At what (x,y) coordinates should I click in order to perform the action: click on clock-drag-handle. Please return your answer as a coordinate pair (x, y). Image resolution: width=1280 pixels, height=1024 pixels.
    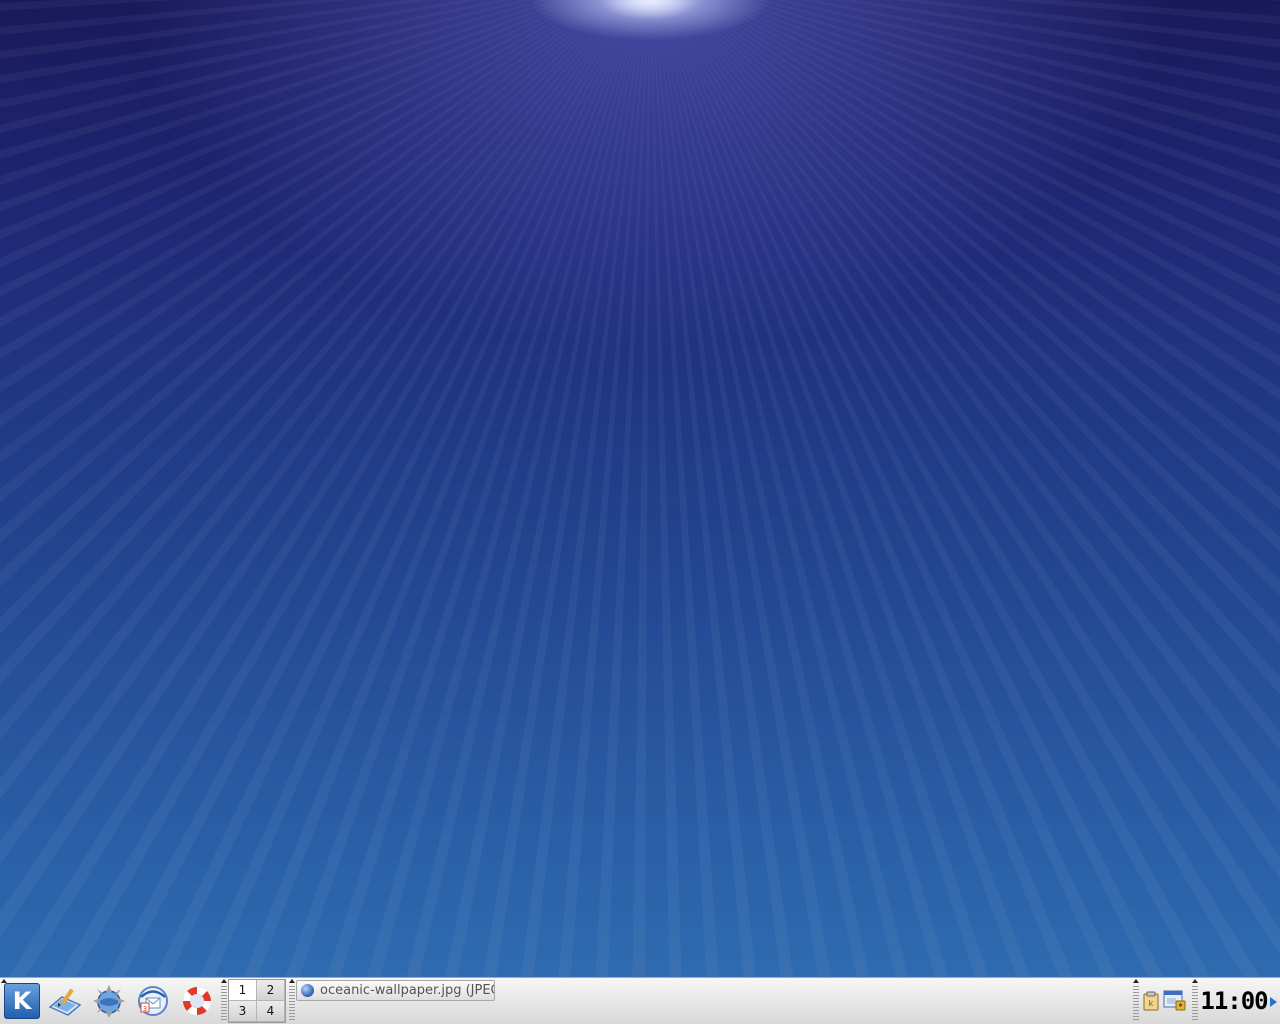
    Looking at the image, I should click on (1195, 1004).